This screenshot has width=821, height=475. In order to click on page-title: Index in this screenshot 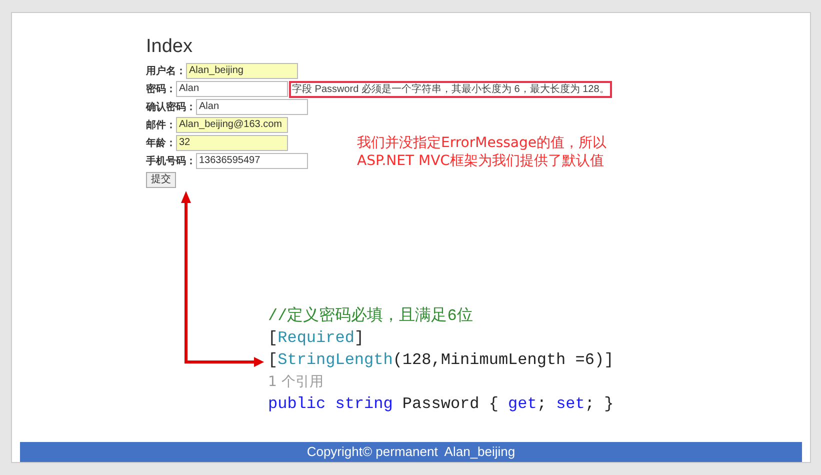, I will do `click(169, 47)`.